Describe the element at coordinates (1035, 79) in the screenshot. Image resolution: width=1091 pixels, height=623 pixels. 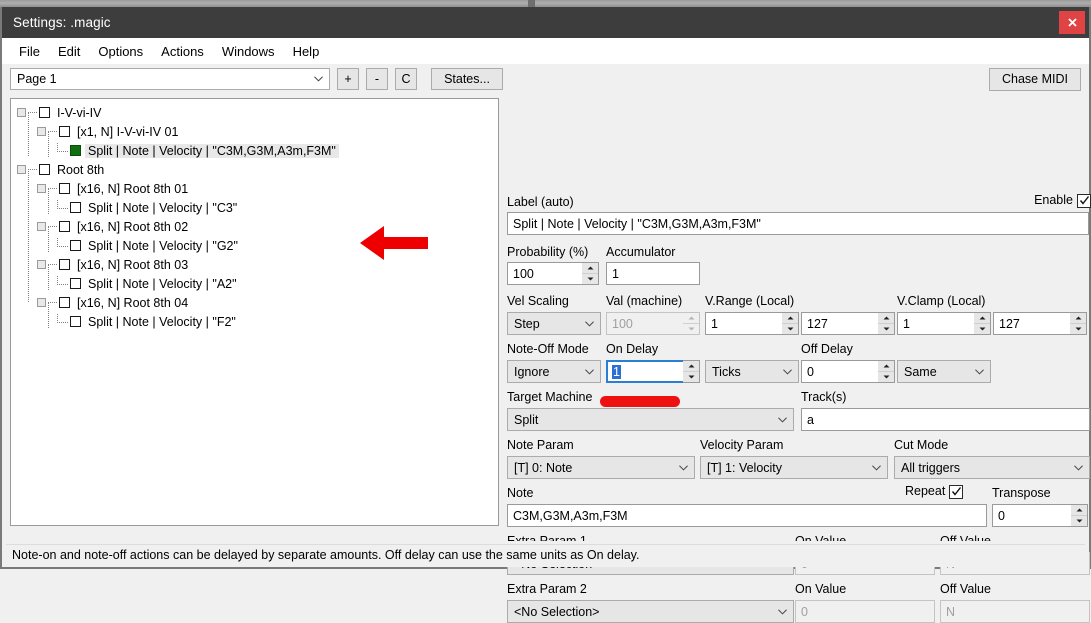
I see `chase-midi-button: Chase MIDI` at that location.